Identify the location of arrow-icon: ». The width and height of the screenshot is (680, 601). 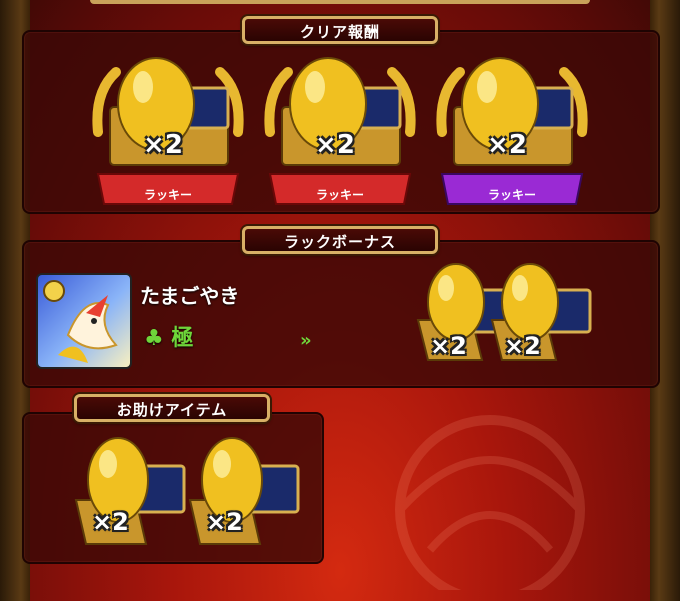
(305, 340).